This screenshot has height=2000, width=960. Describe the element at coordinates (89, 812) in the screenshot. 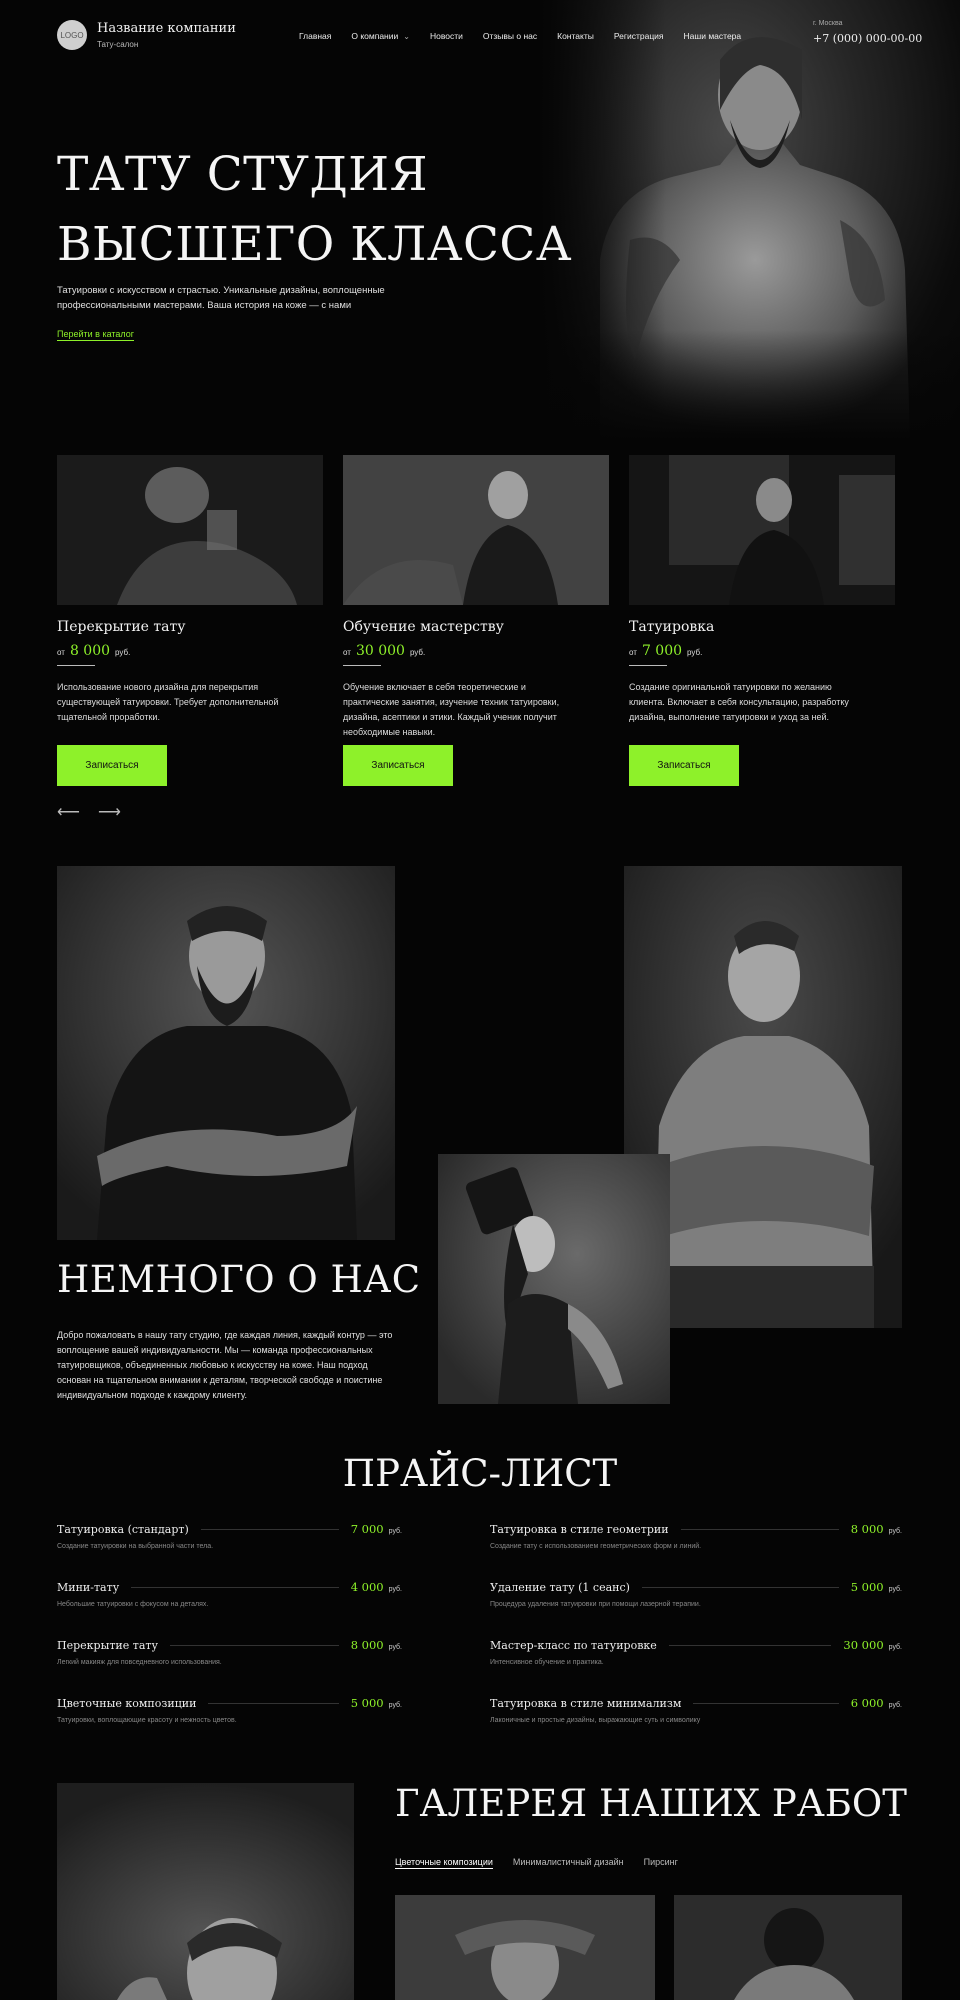

I see `slider-arrows: ⟵ ⟶` at that location.